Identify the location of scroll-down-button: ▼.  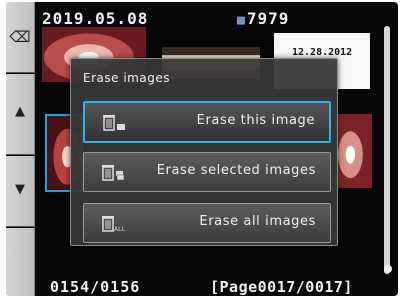
(20, 191).